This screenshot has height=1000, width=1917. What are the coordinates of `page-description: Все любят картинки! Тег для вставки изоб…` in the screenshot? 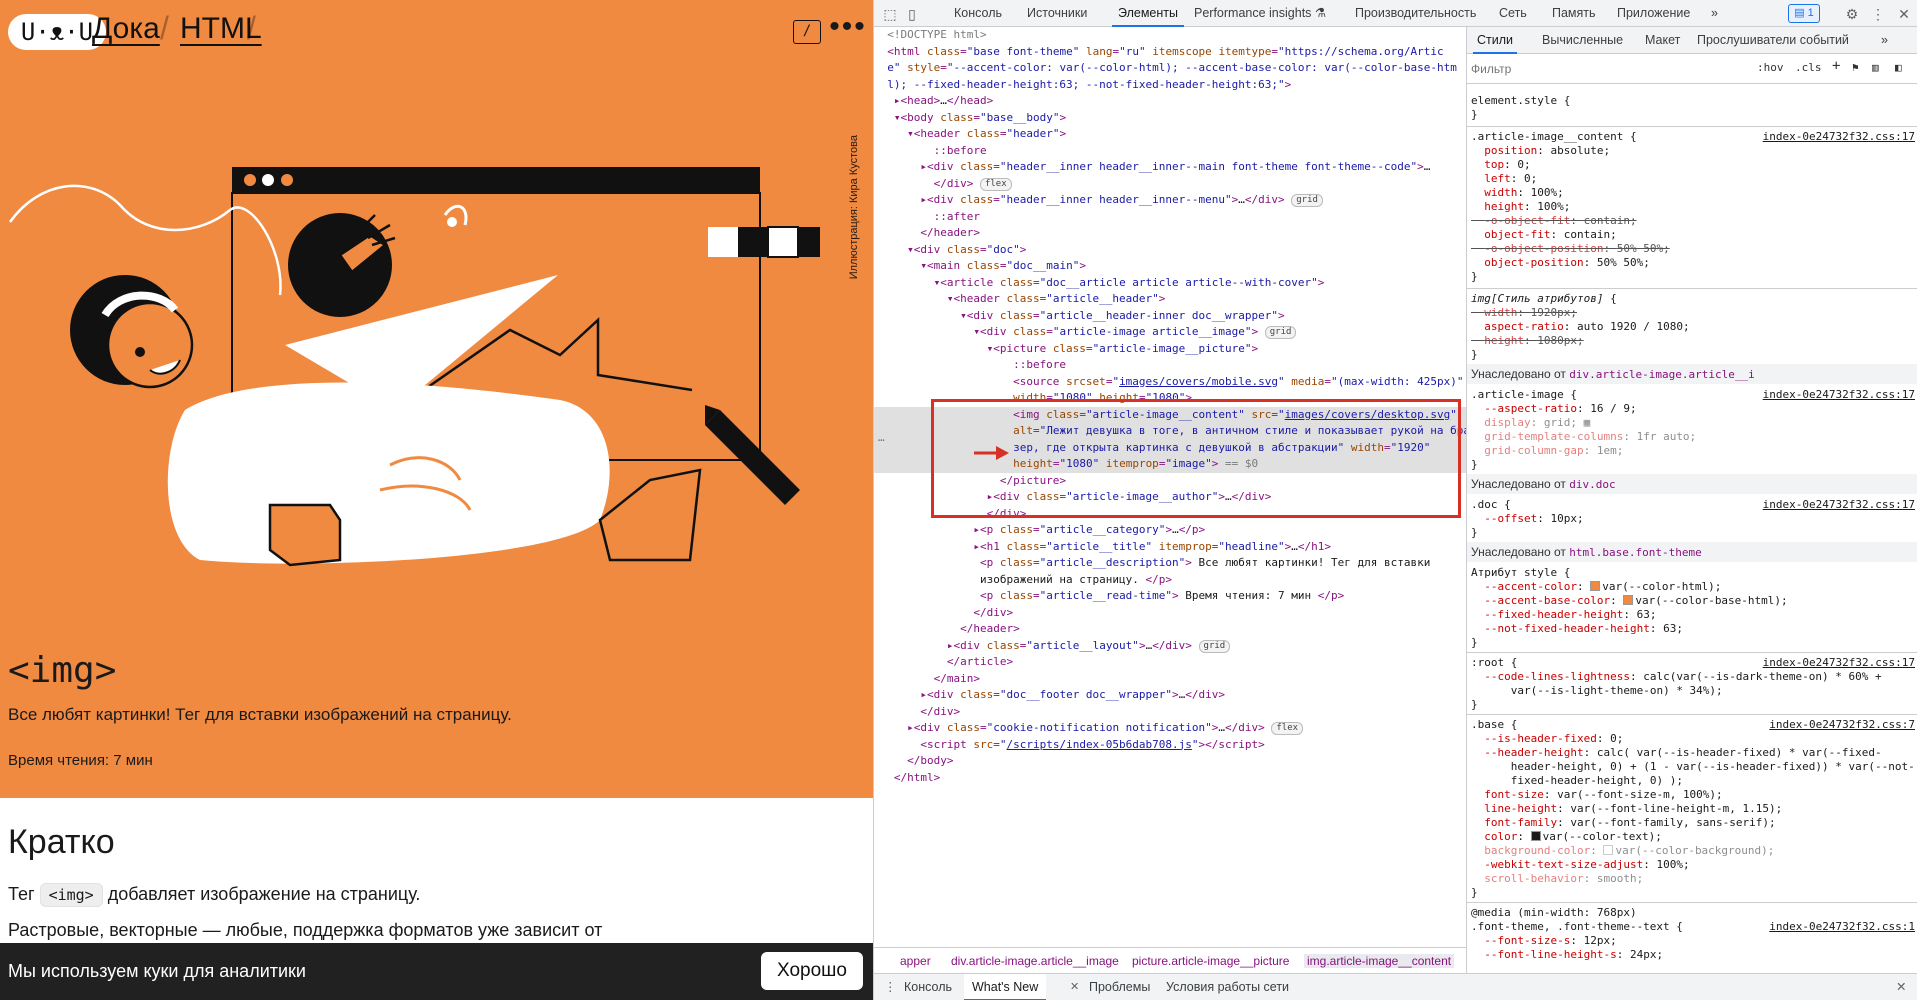 It's located at (260, 714).